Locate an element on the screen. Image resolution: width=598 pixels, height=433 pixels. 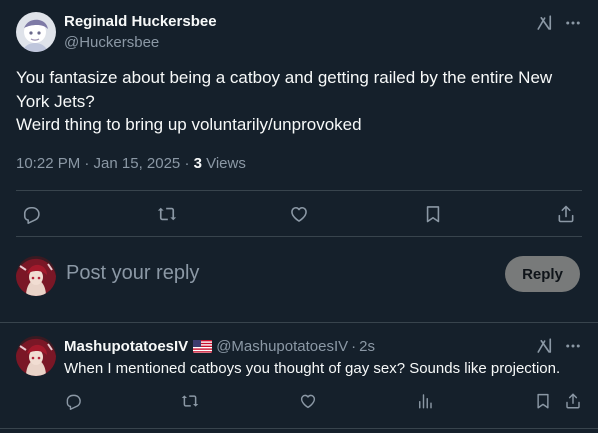
reply-button: Reply is located at coordinates (542, 274).